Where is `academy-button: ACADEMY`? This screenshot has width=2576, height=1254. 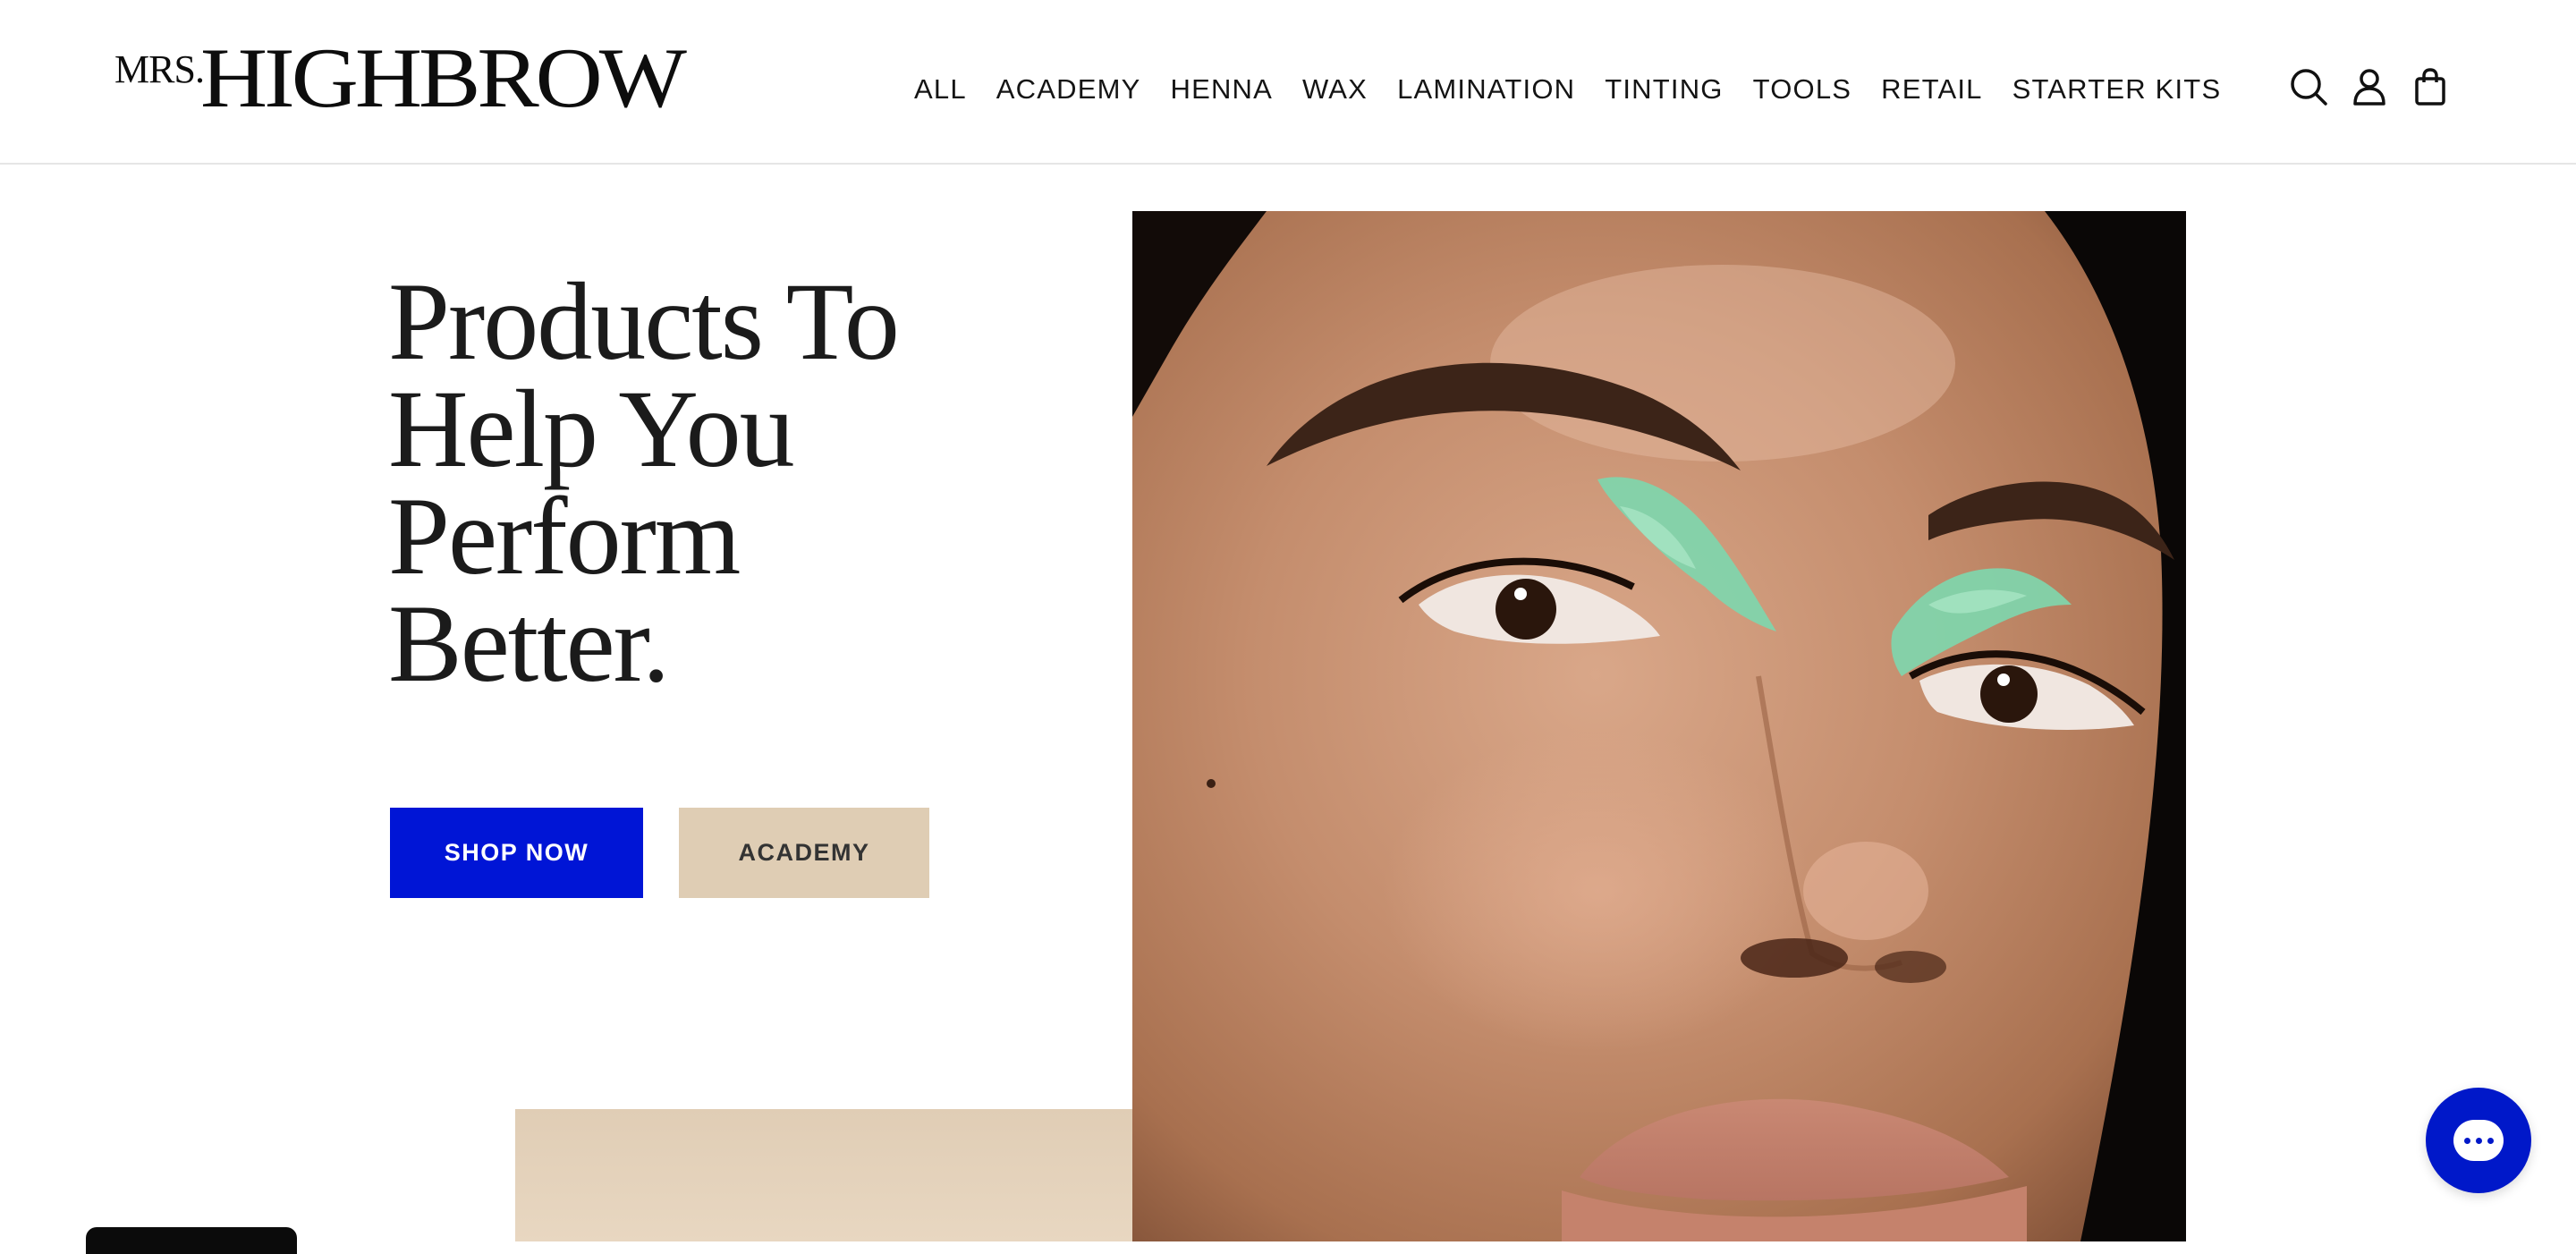 academy-button: ACADEMY is located at coordinates (804, 853).